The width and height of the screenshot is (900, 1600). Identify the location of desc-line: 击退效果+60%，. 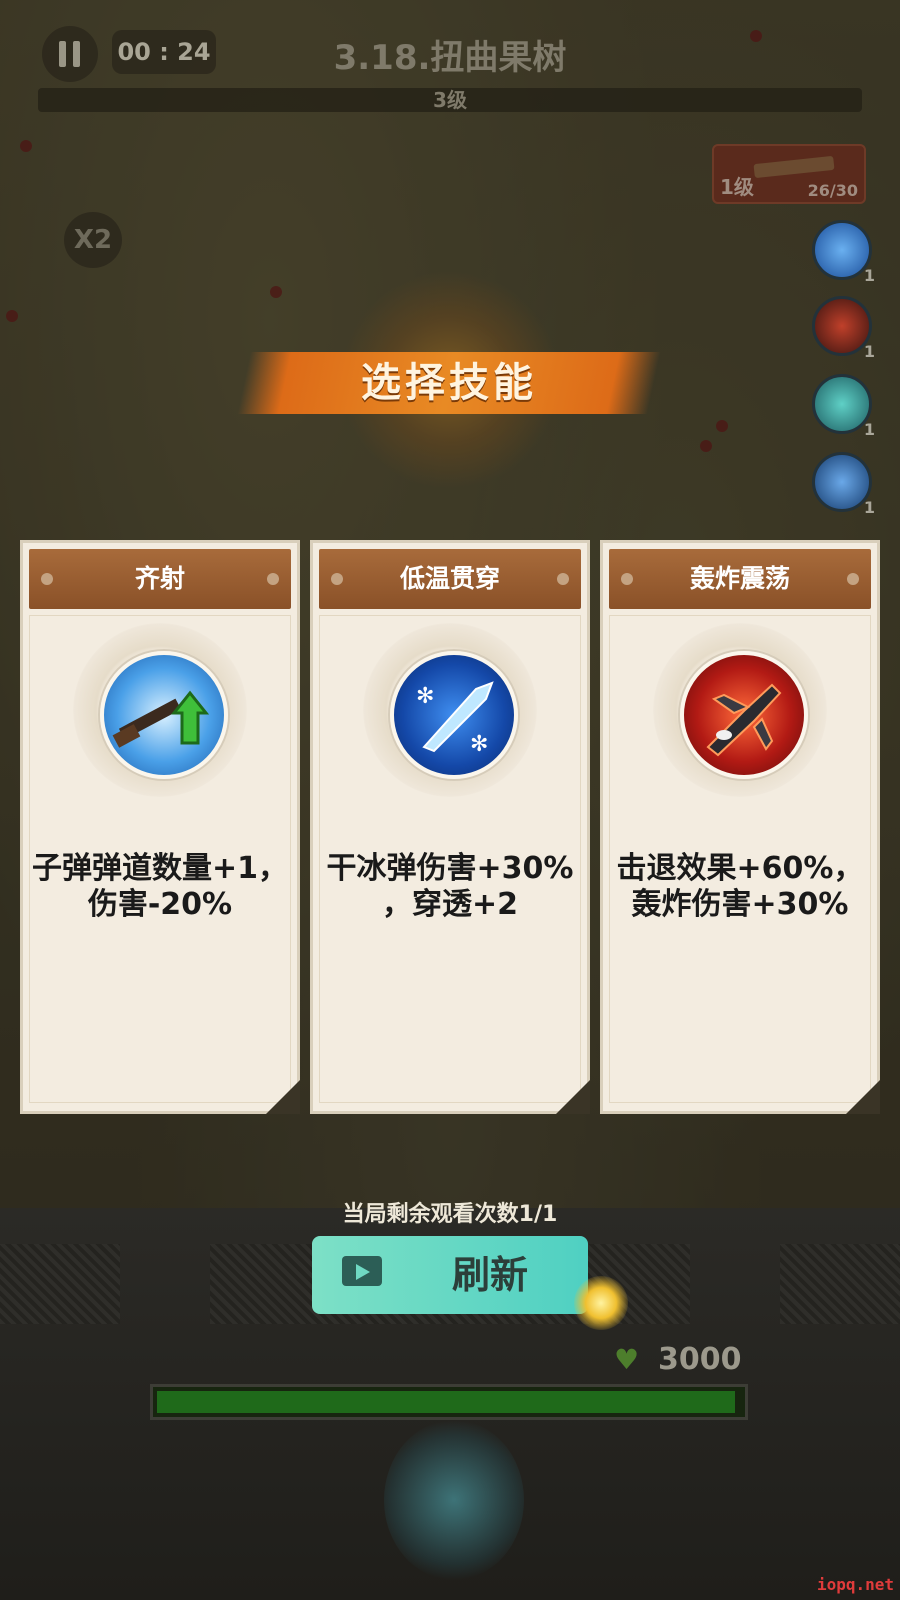
(740, 868).